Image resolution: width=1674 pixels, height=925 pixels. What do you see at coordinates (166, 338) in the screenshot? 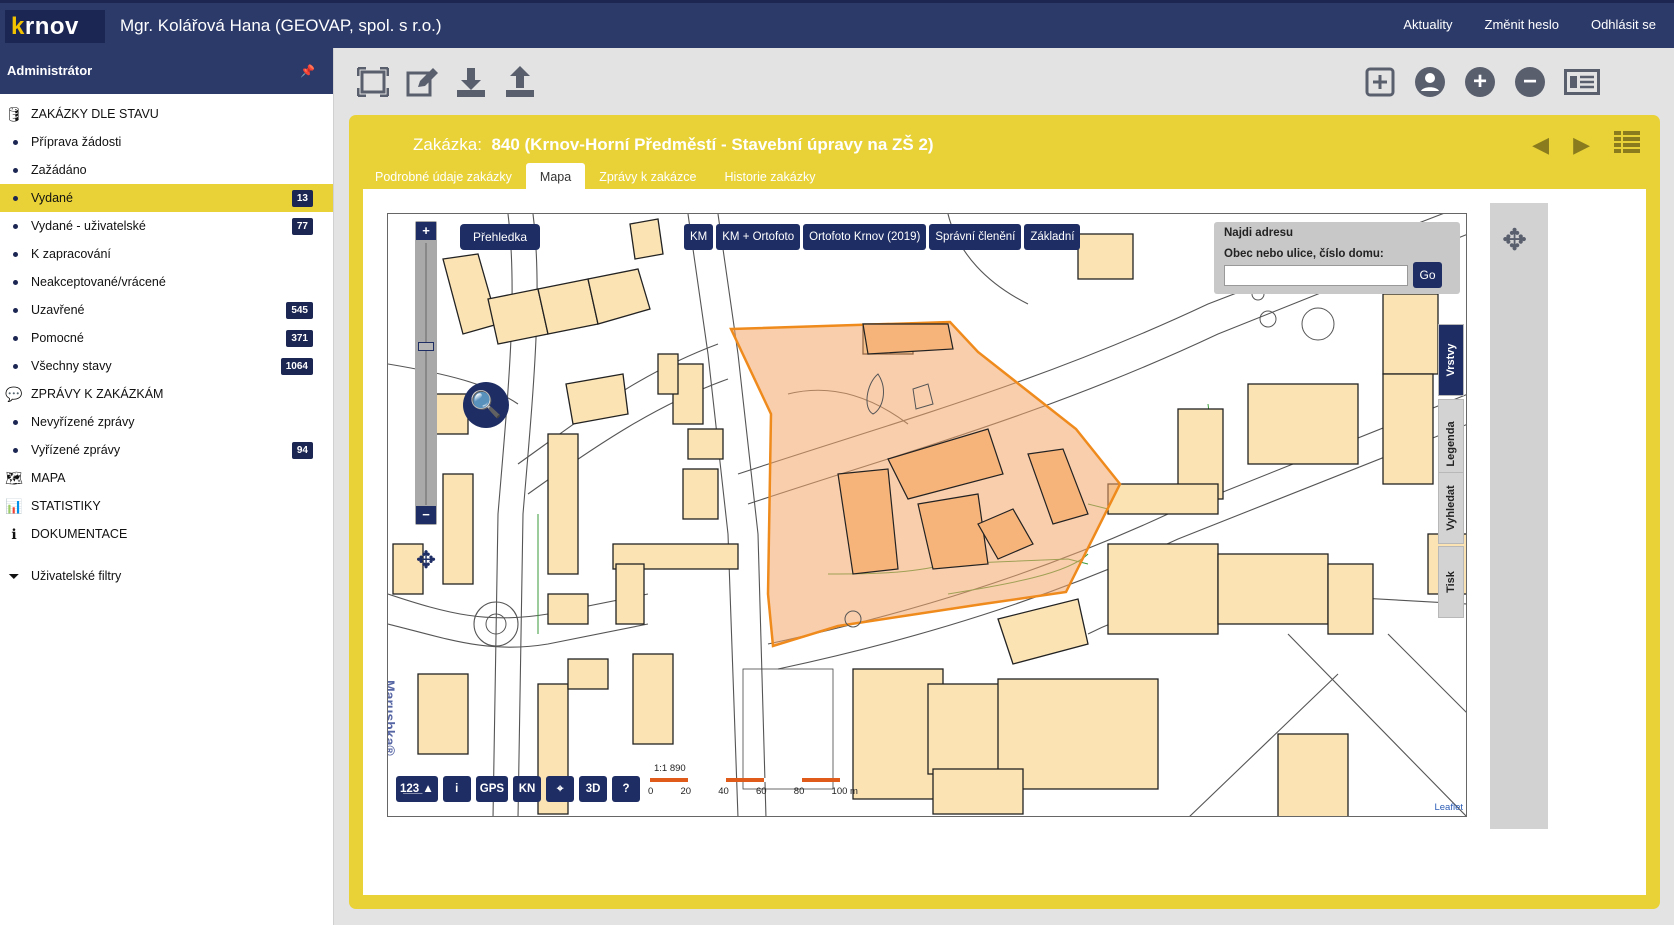
I see `sidebar-item-pomocne: Pomocné 371` at bounding box center [166, 338].